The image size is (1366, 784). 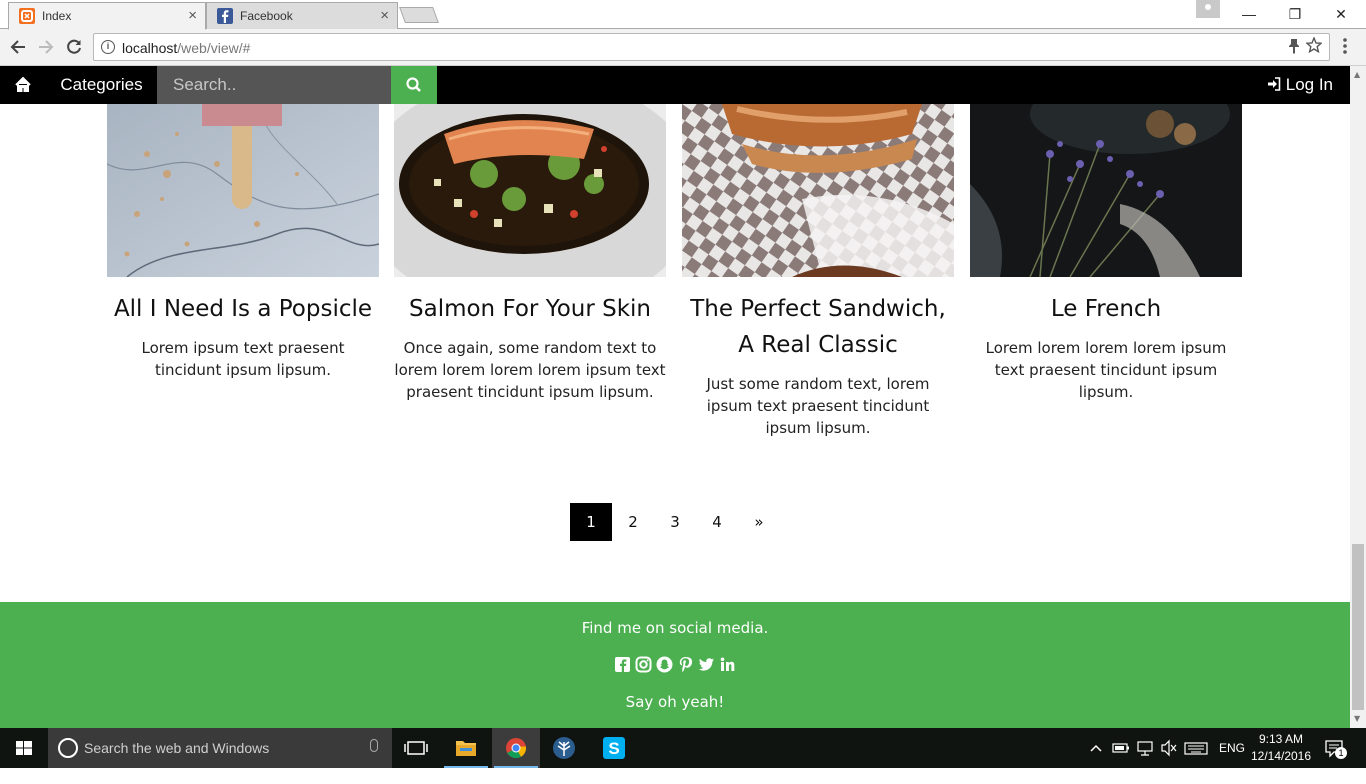 What do you see at coordinates (225, 16) in the screenshot?
I see `facebook-favicon-icon` at bounding box center [225, 16].